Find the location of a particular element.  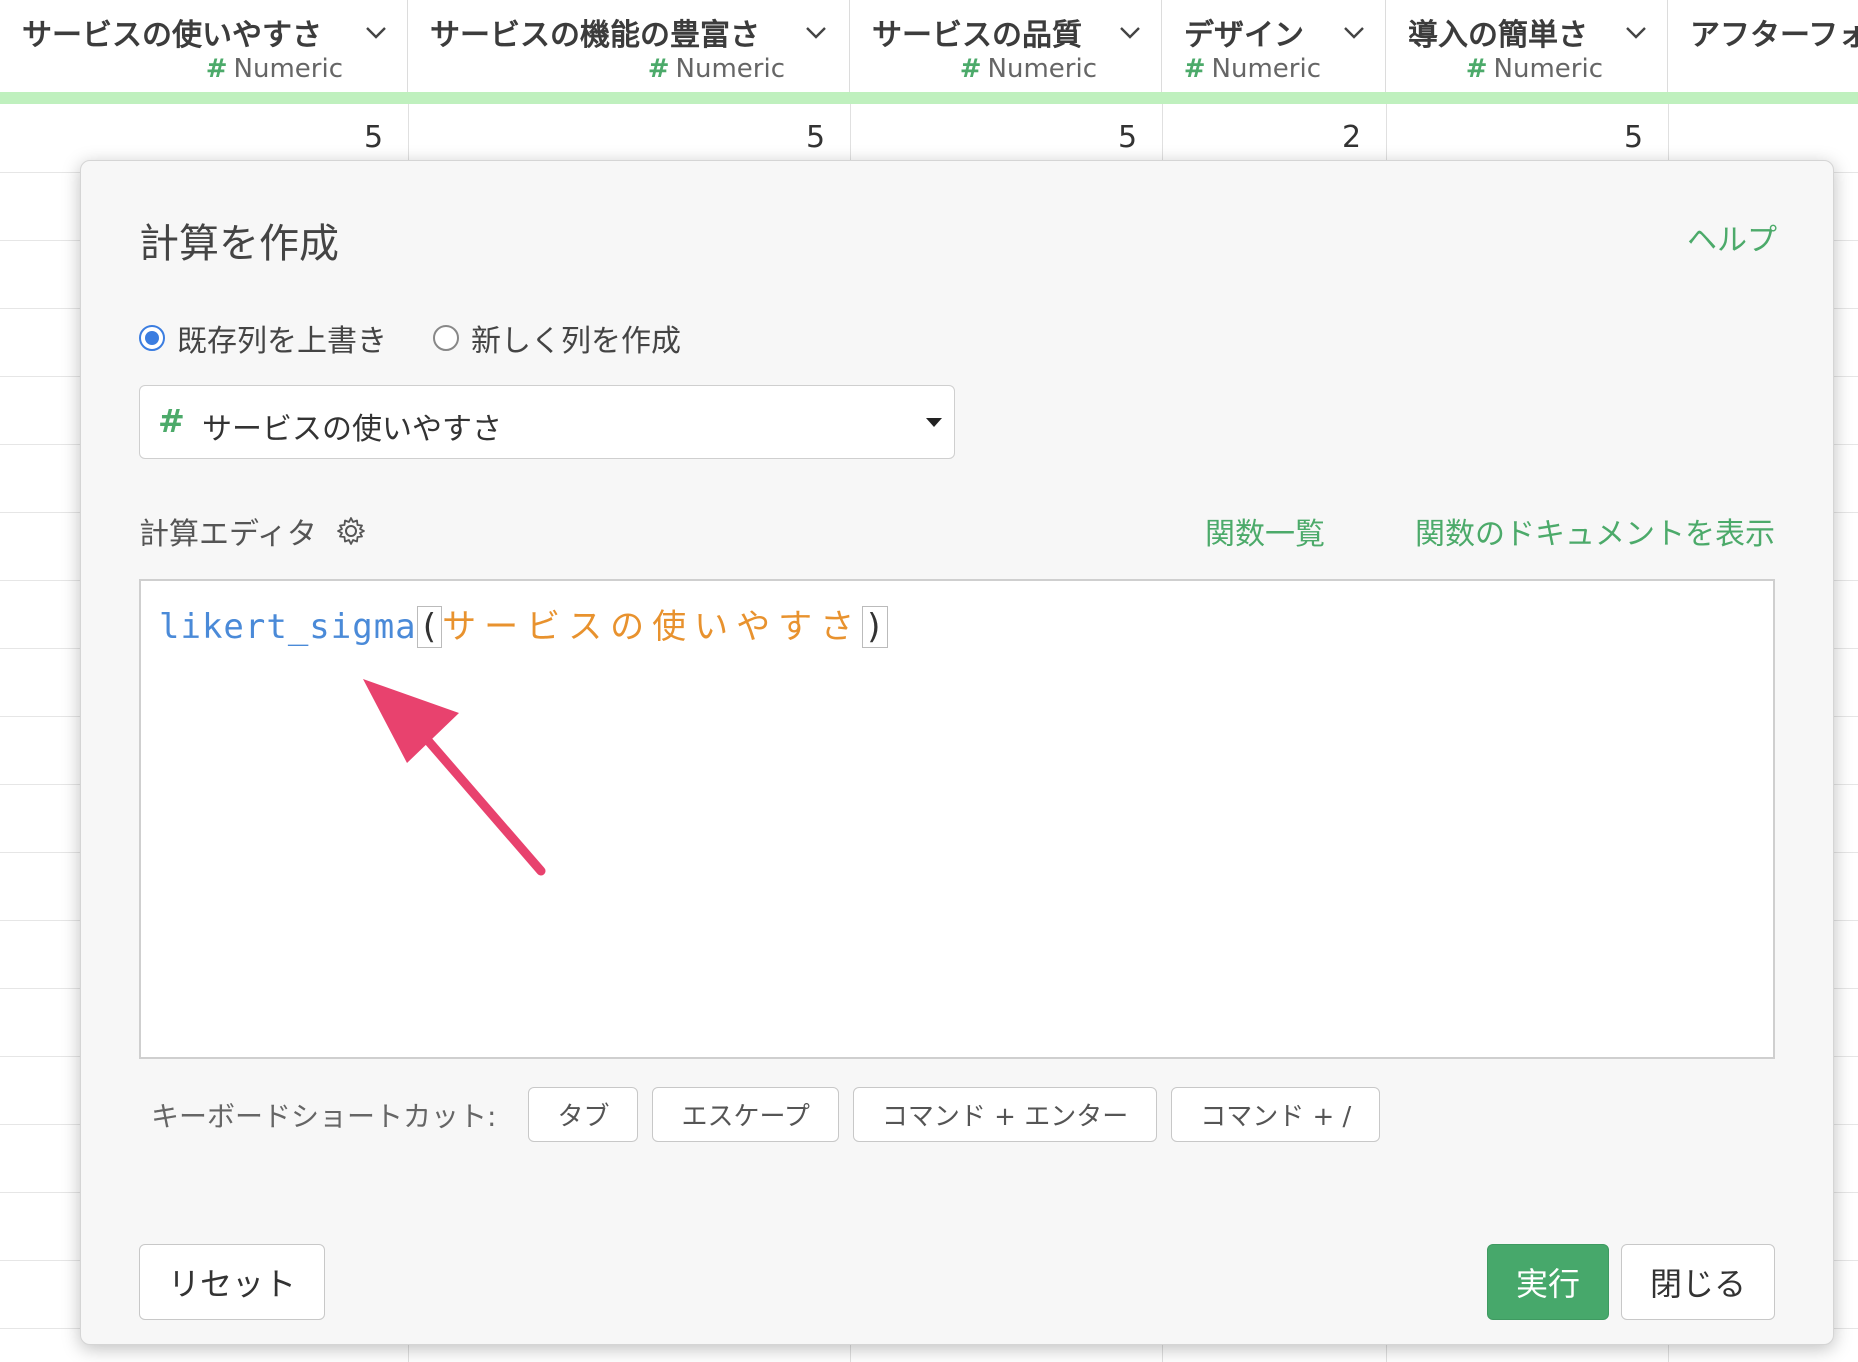

column-title: 導入の簡単さ is located at coordinates (1498, 35).